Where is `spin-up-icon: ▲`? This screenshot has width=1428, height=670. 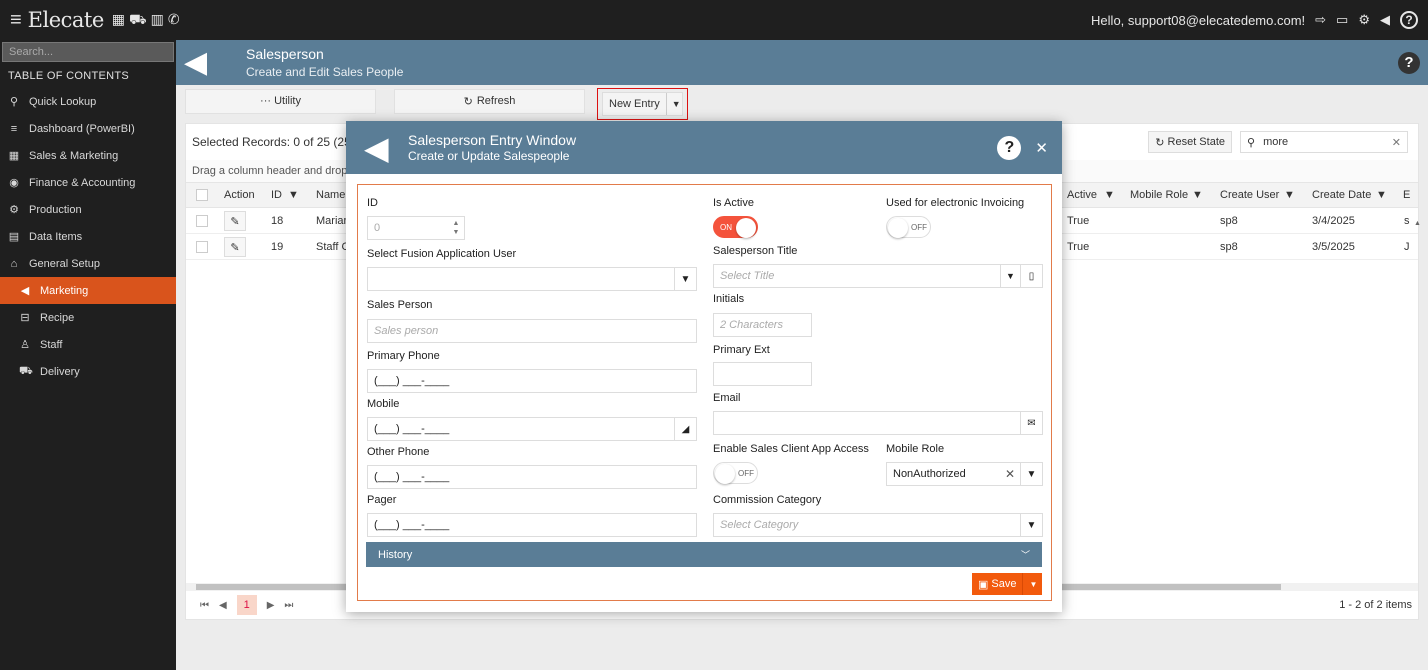
spin-up-icon: ▲ is located at coordinates (456, 223).